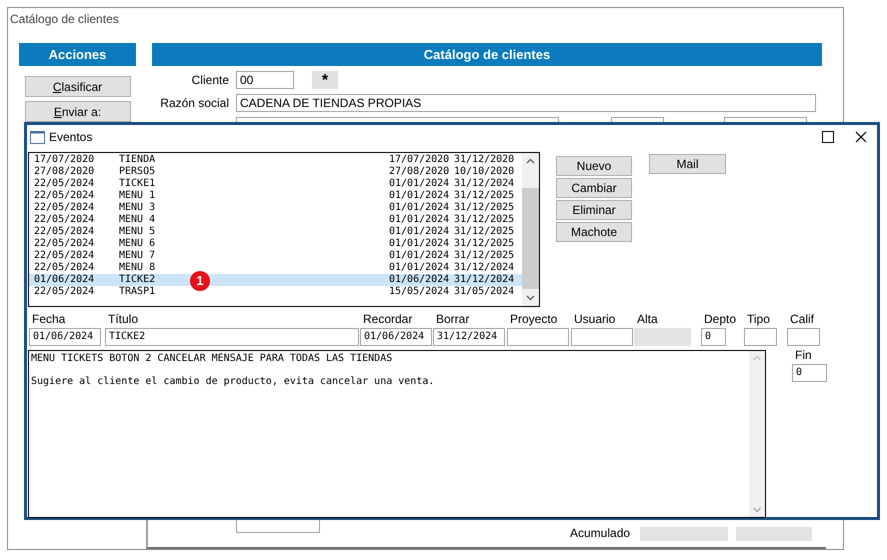  What do you see at coordinates (137, 256) in the screenshot?
I see `table-cell: MENU 7` at bounding box center [137, 256].